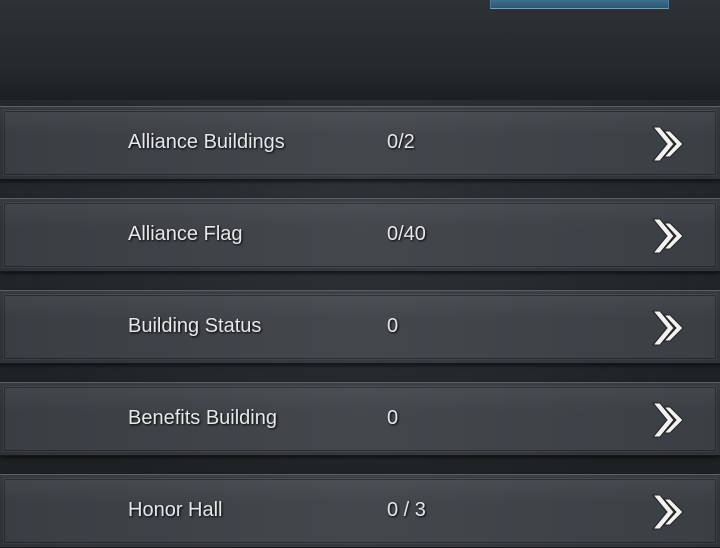 Image resolution: width=720 pixels, height=548 pixels. I want to click on row-building-status: Building Status 0, so click(360, 327).